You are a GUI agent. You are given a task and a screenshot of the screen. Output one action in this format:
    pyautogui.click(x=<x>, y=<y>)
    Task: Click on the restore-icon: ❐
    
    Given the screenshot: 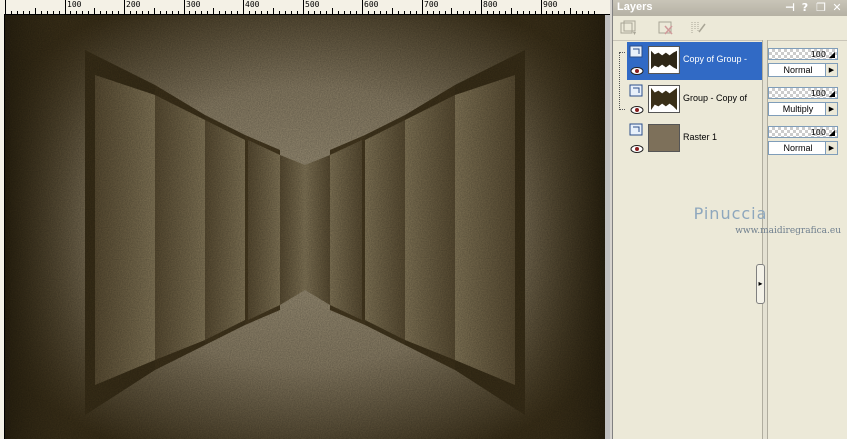 What is the action you would take?
    pyautogui.click(x=821, y=7)
    